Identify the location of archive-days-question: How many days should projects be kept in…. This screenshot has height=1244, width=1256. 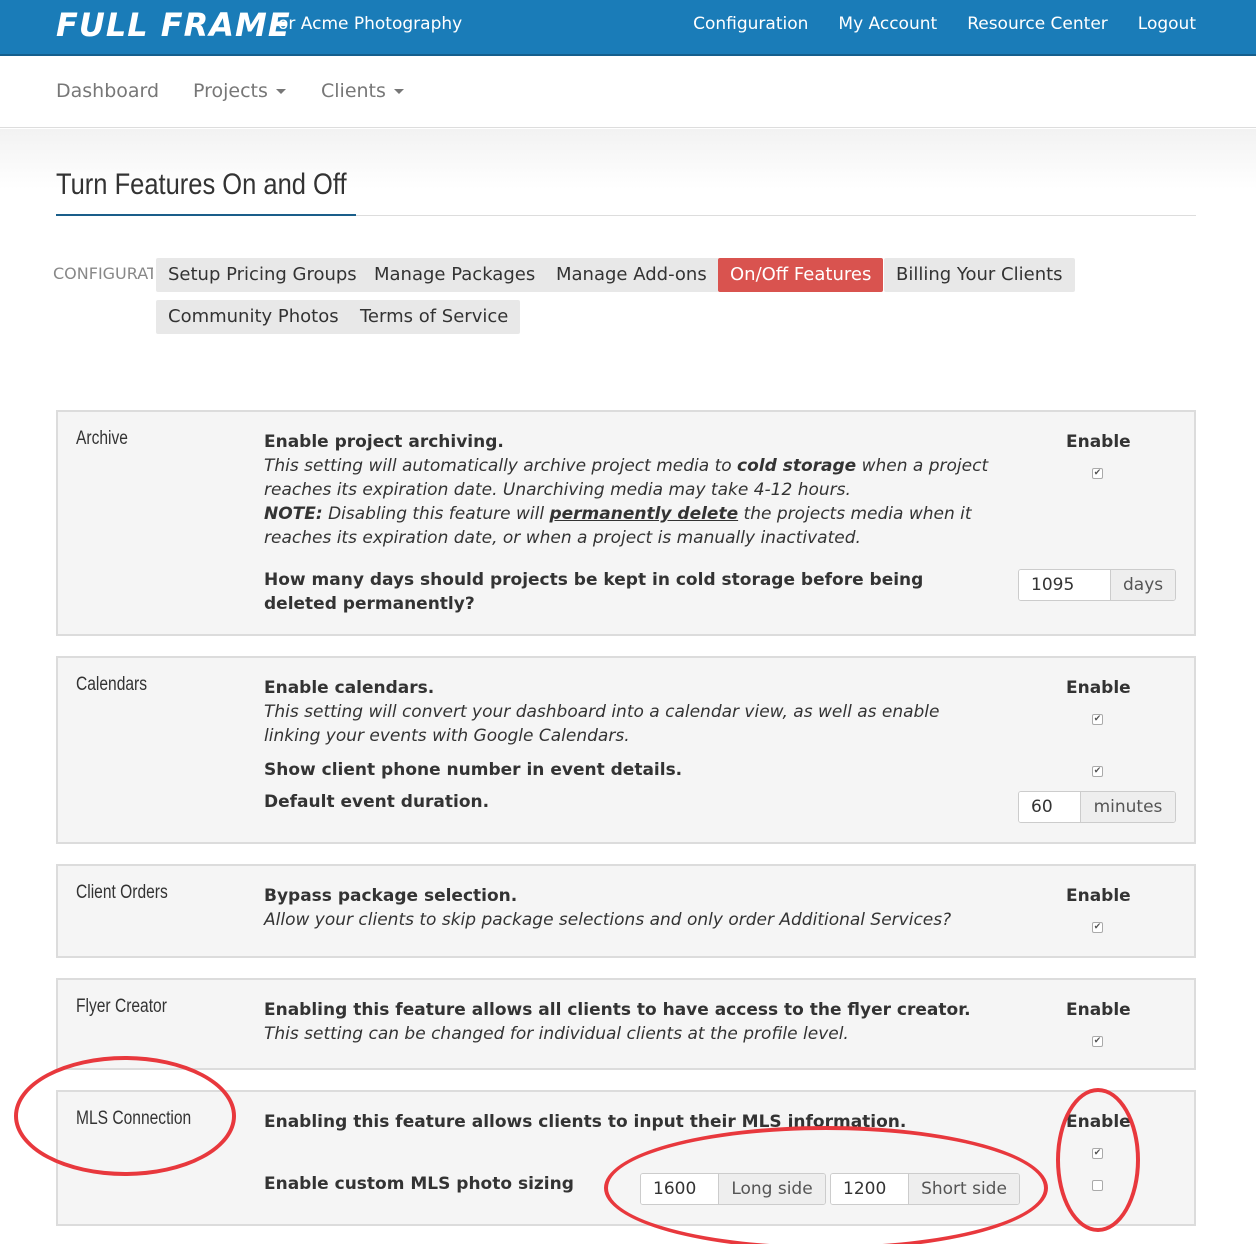
(594, 592).